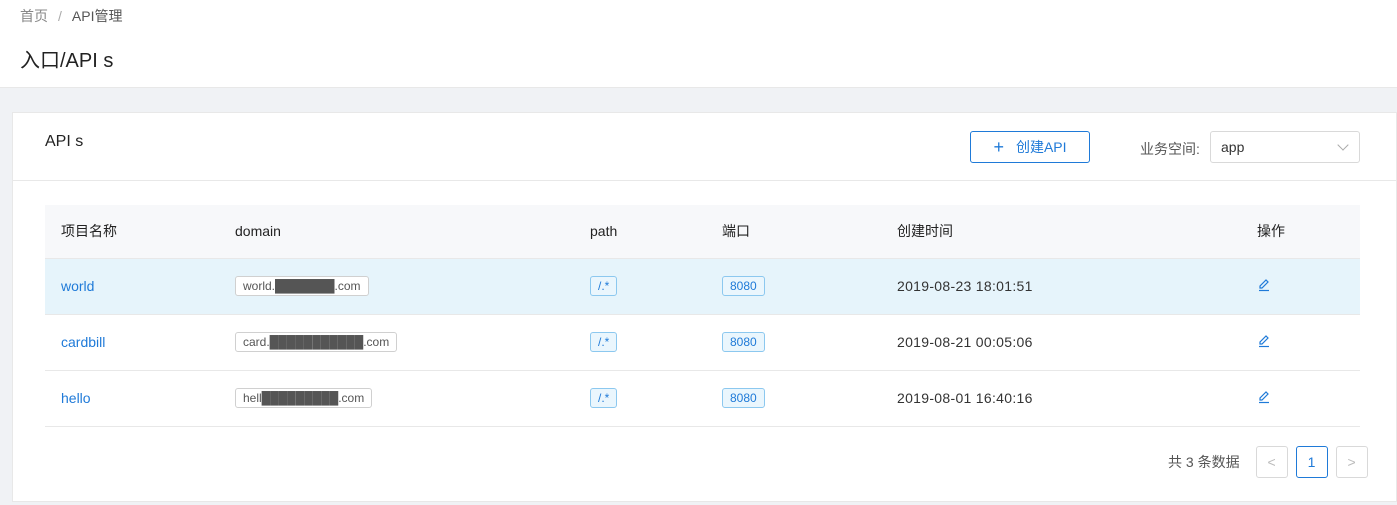 Image resolution: width=1397 pixels, height=505 pixels. What do you see at coordinates (1233, 147) in the screenshot?
I see `business-space-value: app` at bounding box center [1233, 147].